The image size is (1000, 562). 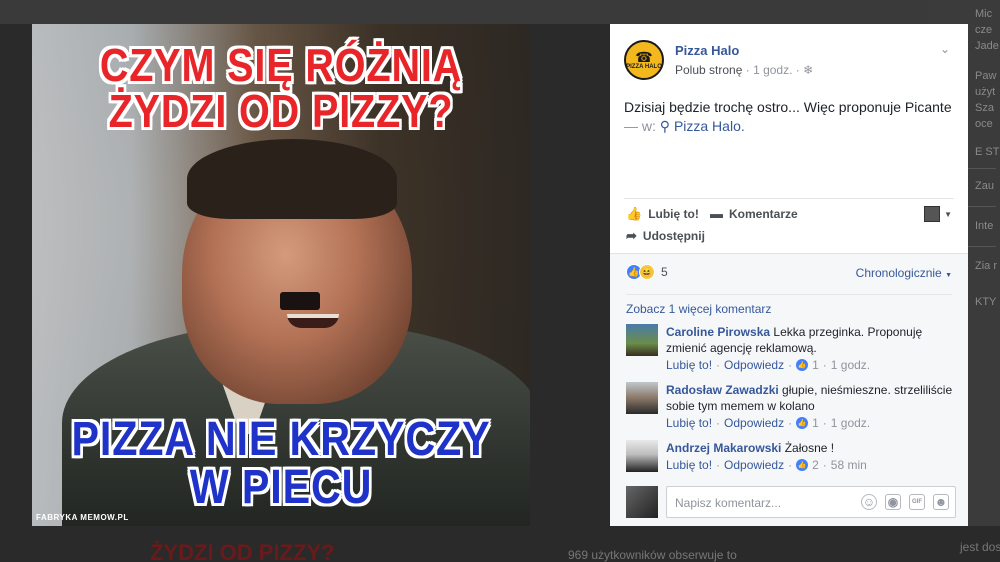 I want to click on camera-icon: ◉, so click(x=893, y=502).